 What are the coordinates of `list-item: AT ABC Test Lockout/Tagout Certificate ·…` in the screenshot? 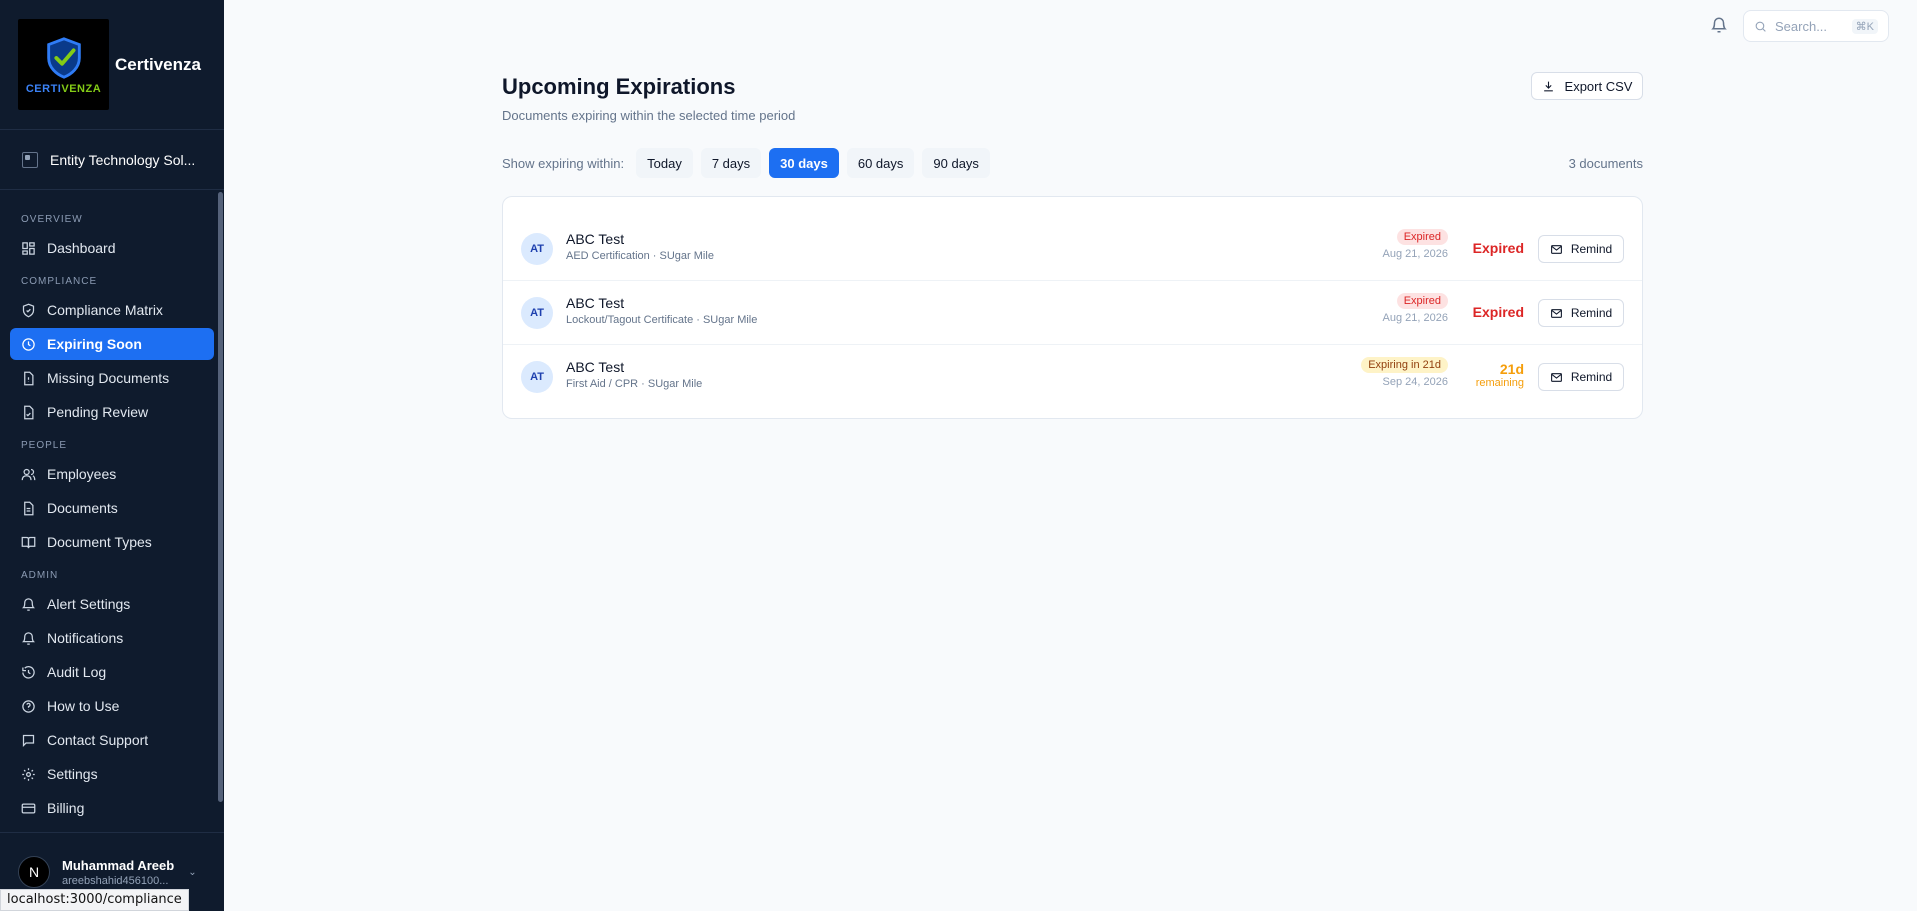 It's located at (1072, 313).